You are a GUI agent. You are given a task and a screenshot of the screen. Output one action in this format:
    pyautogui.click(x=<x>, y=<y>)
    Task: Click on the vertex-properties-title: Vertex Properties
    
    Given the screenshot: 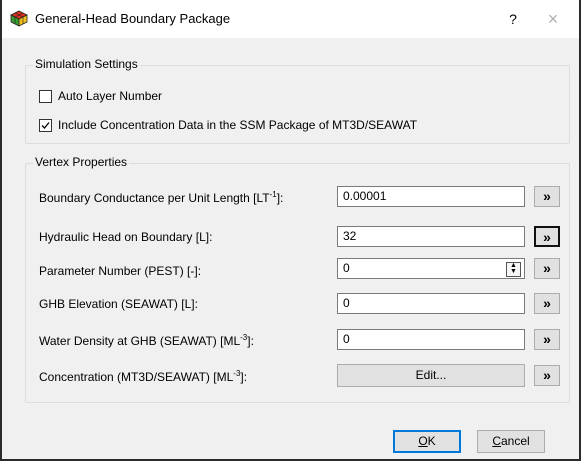 What is the action you would take?
    pyautogui.click(x=81, y=162)
    